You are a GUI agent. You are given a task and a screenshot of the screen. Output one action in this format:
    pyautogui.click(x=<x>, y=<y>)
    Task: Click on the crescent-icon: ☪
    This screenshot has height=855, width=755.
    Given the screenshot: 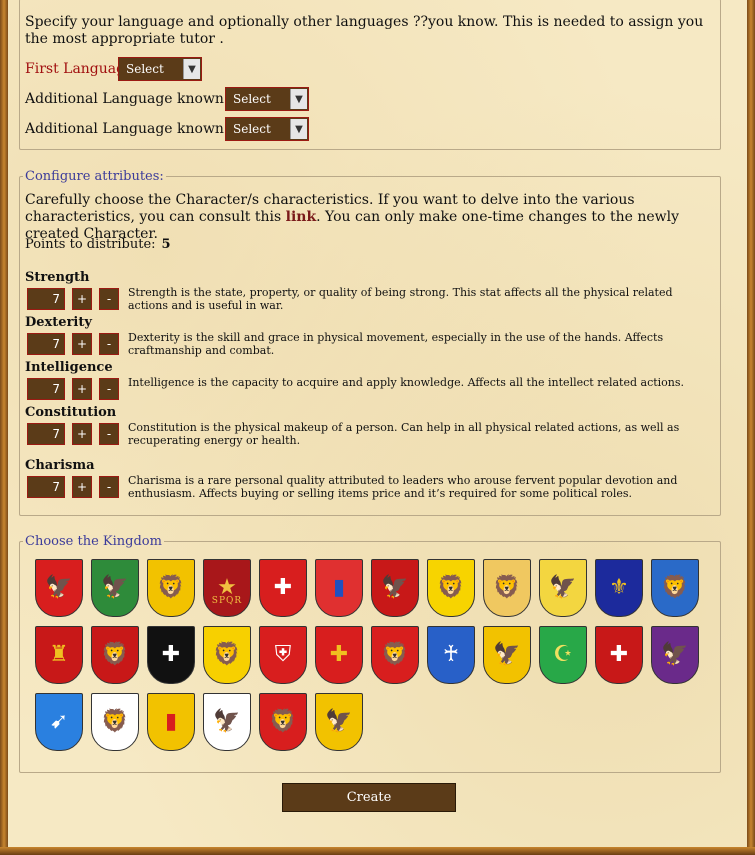 What is the action you would take?
    pyautogui.click(x=563, y=654)
    